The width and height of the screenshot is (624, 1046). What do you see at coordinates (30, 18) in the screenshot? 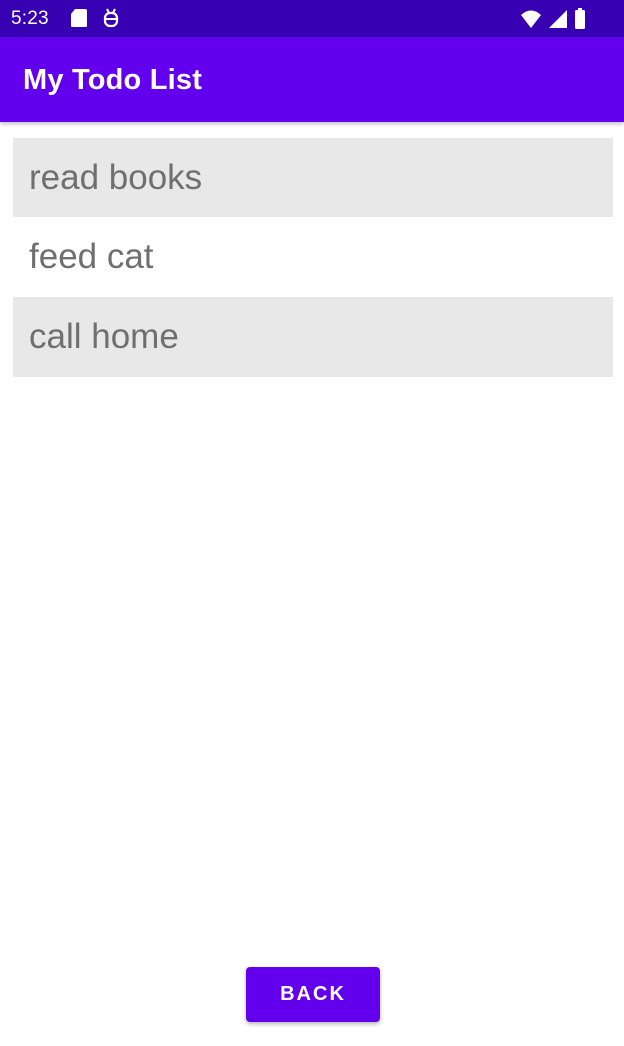
I see `status-time: 5:23` at bounding box center [30, 18].